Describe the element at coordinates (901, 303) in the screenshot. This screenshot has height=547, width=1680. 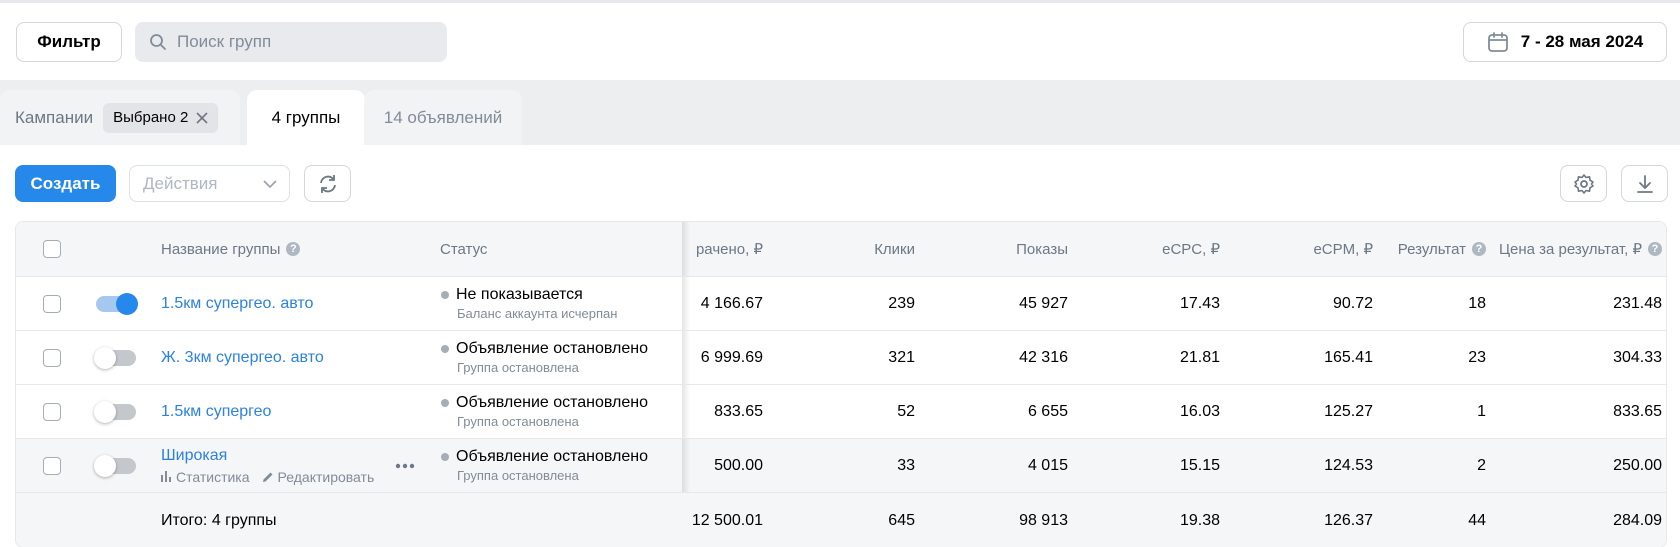
I see `cell-clicks: 239` at that location.